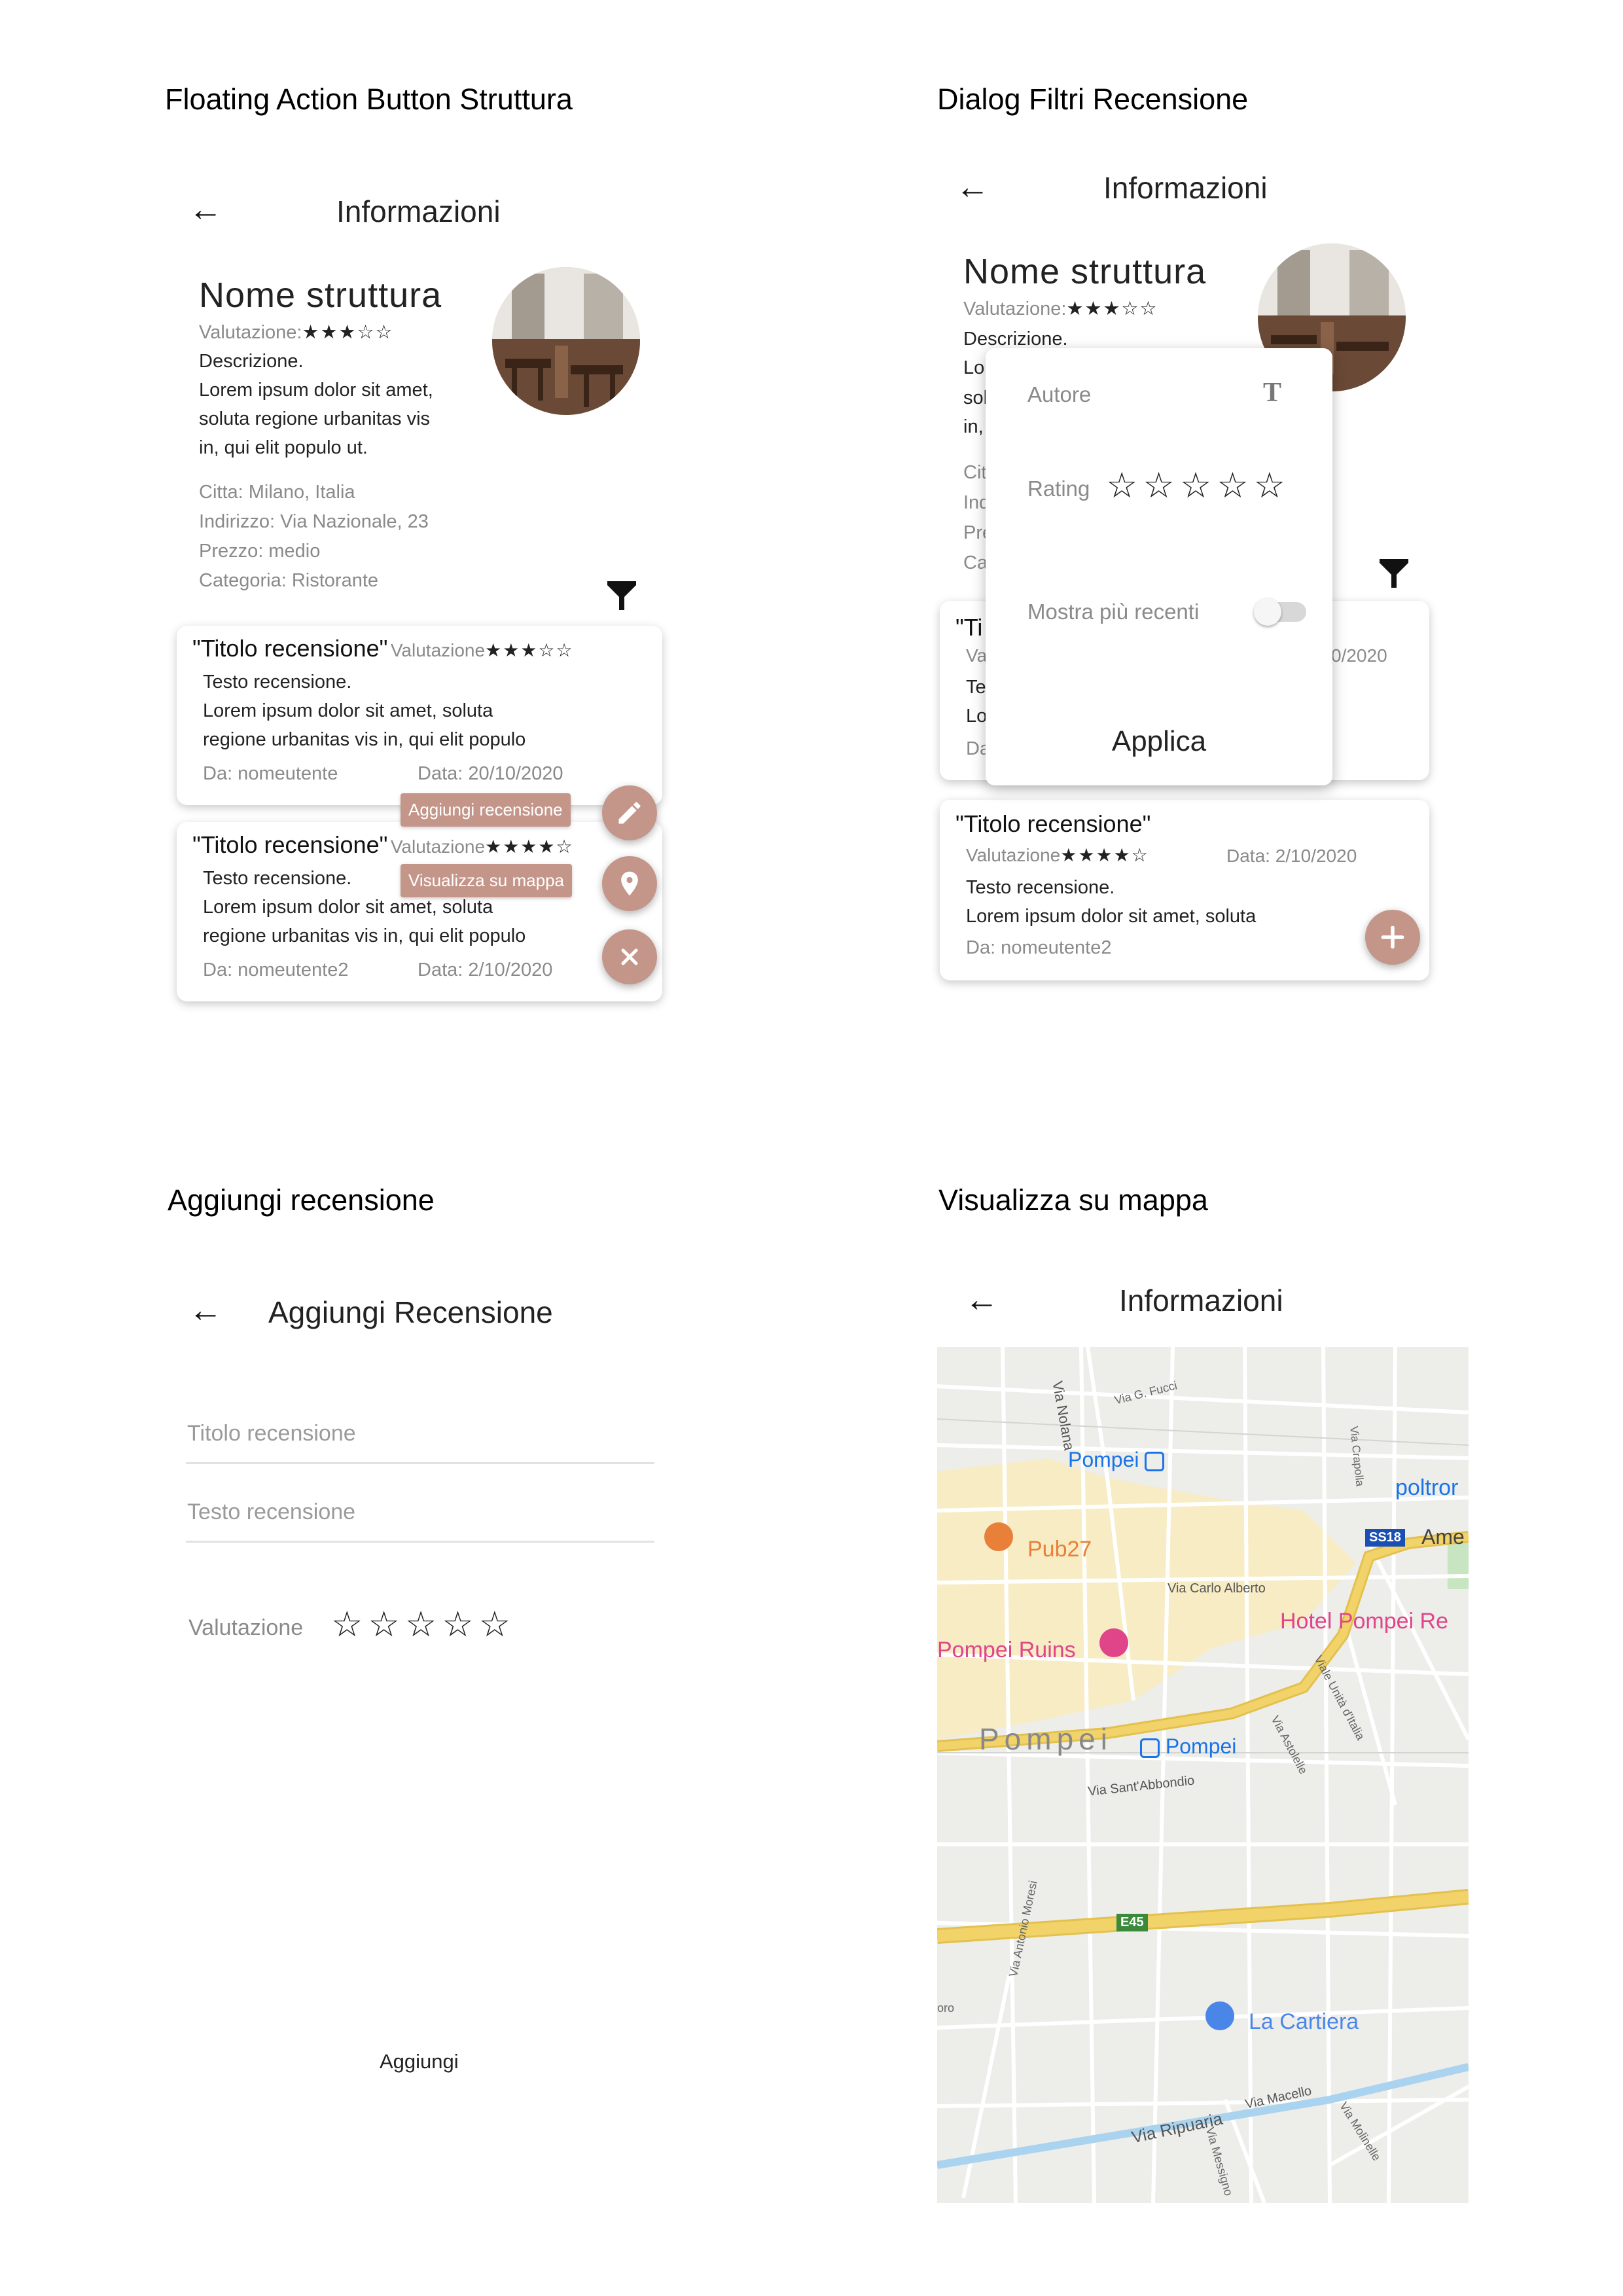 This screenshot has width=1623, height=2296. I want to click on bg-fragment: "Ti, so click(969, 627).